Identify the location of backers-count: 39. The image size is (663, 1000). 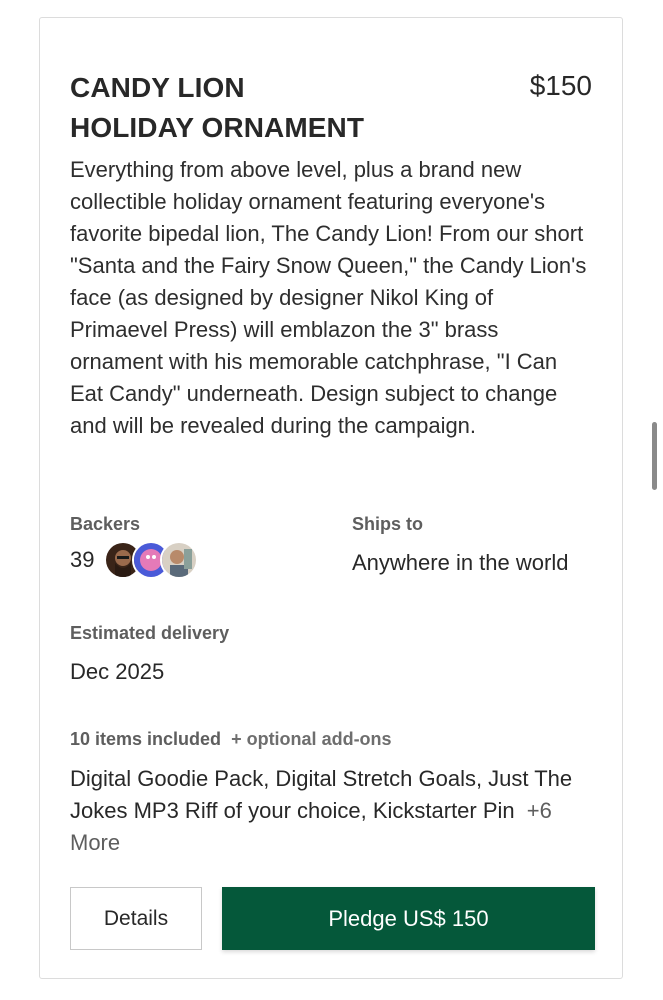
(82, 559).